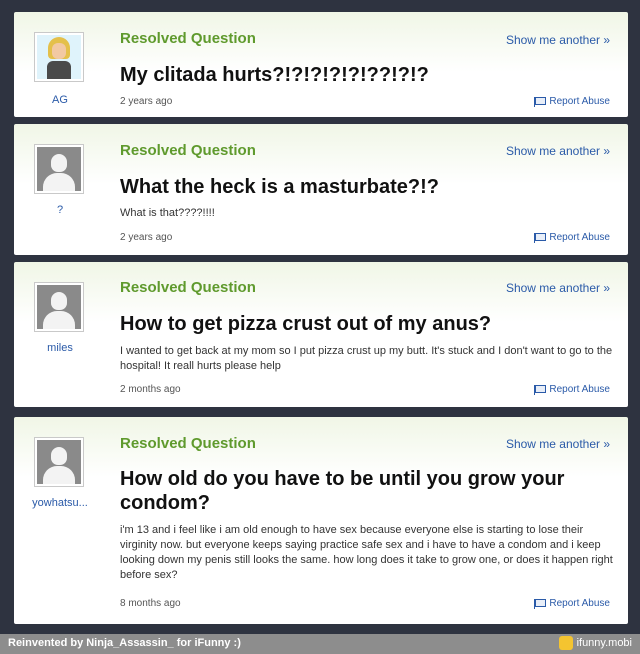  I want to click on ifunny-logo-icon, so click(565, 643).